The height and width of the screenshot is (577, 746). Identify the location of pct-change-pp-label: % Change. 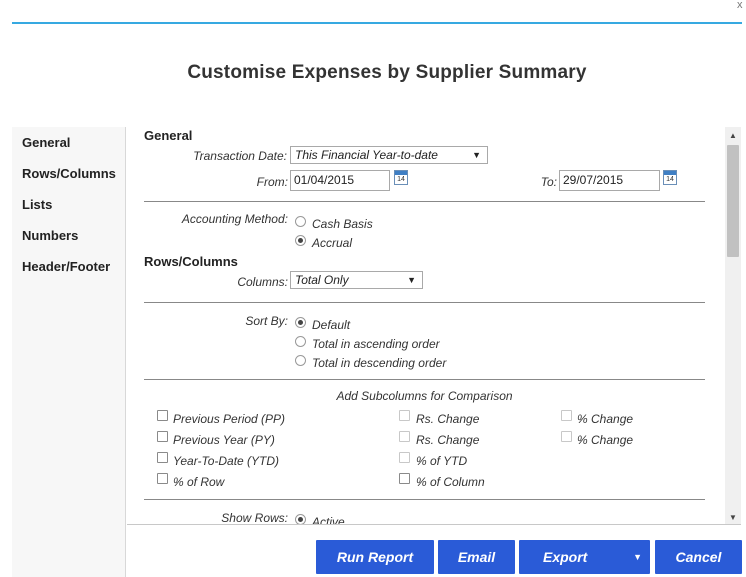
(605, 419).